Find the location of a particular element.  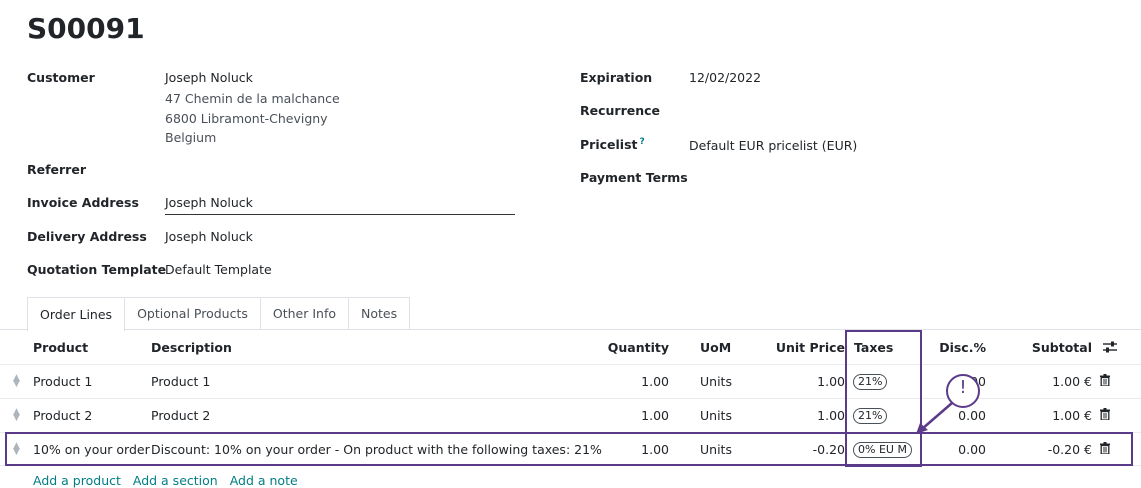

delivery-address-label: Delivery Address is located at coordinates (87, 236).